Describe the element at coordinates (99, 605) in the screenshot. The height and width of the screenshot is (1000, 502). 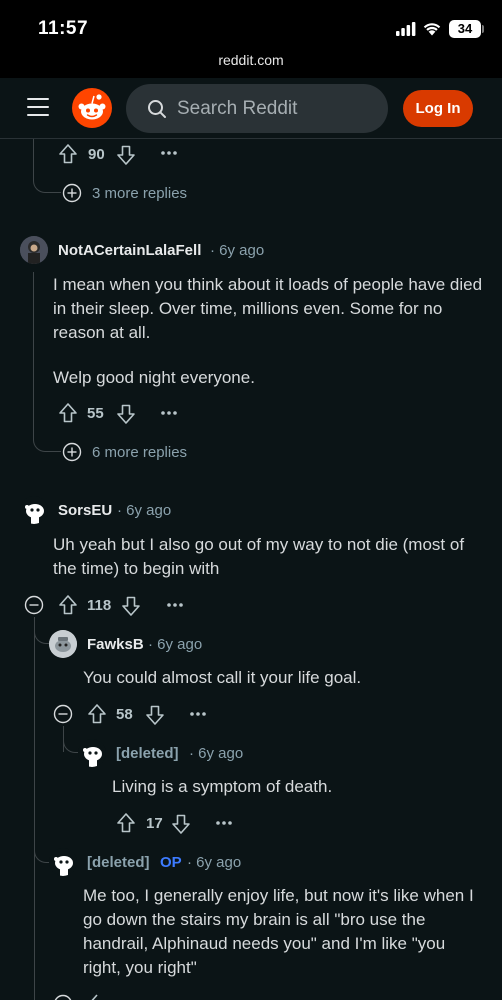
I see `vote-count: 118` at that location.